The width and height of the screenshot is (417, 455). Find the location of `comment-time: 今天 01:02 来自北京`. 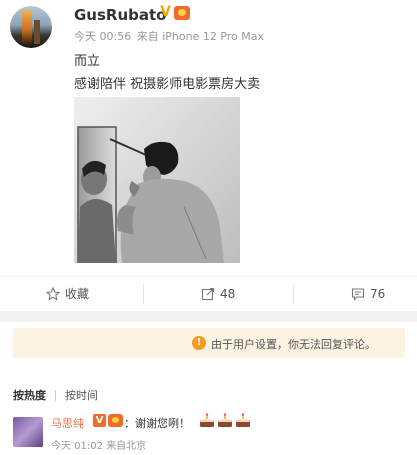

comment-time: 今天 01:02 来自北京 is located at coordinates (99, 446).